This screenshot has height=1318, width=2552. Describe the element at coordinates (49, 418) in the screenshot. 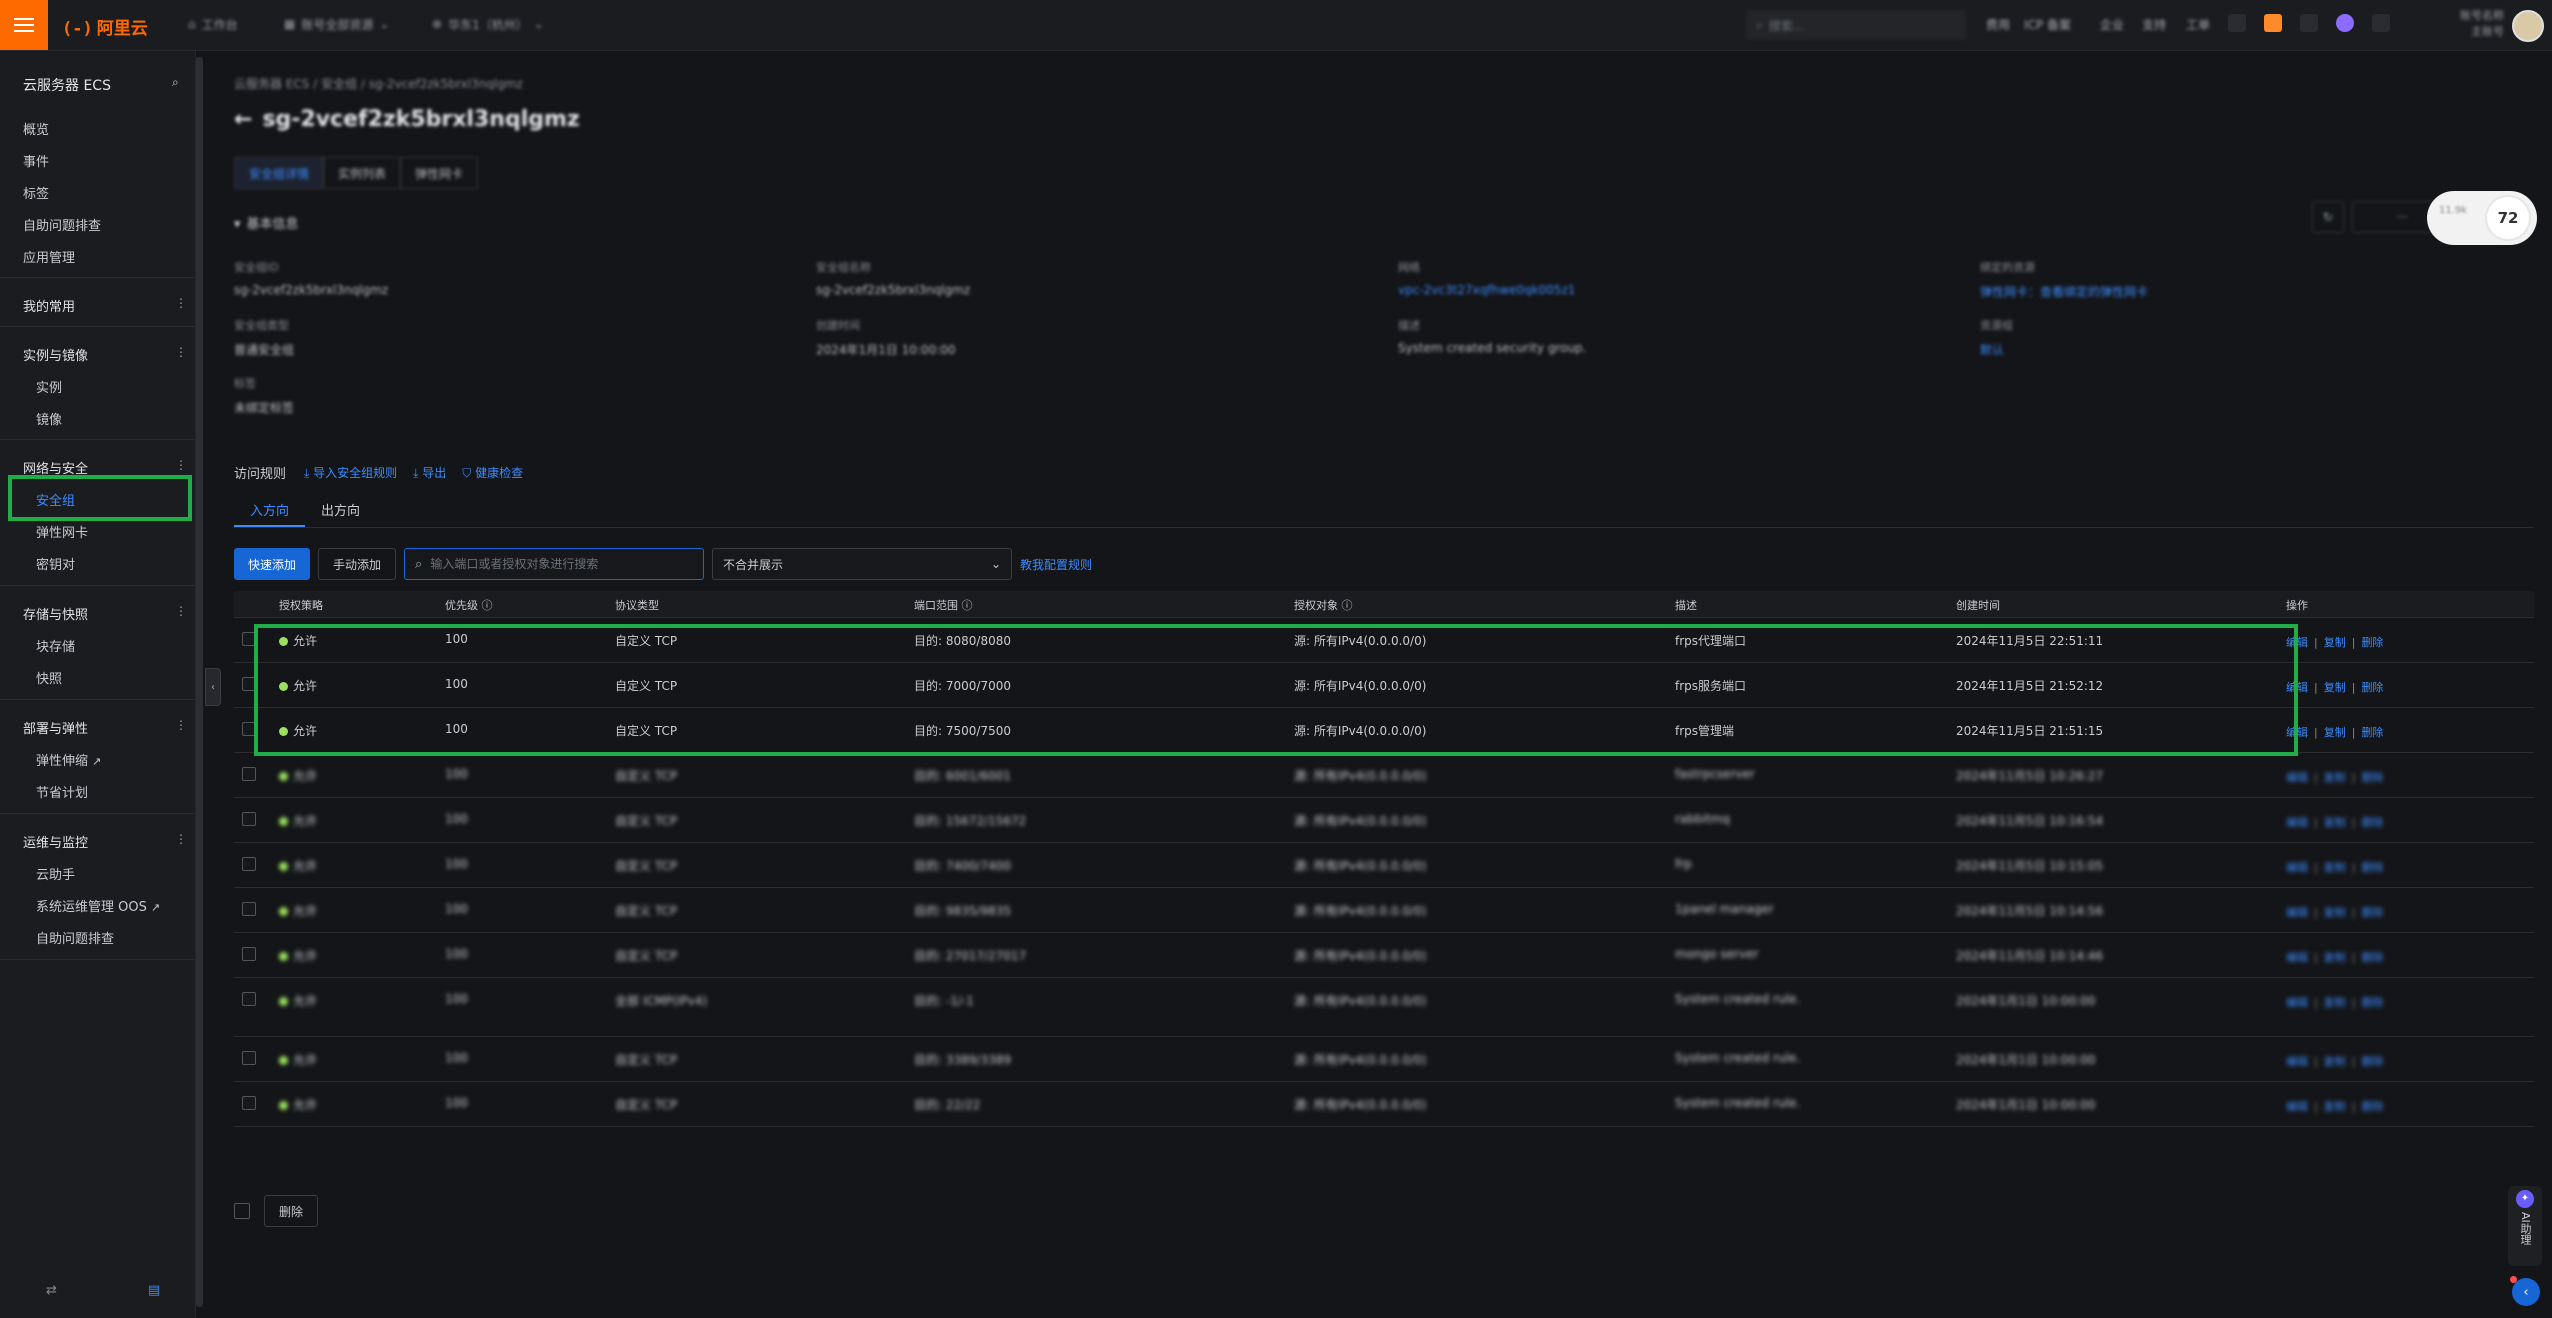

I see `sidebar-item-image: 镜像` at that location.